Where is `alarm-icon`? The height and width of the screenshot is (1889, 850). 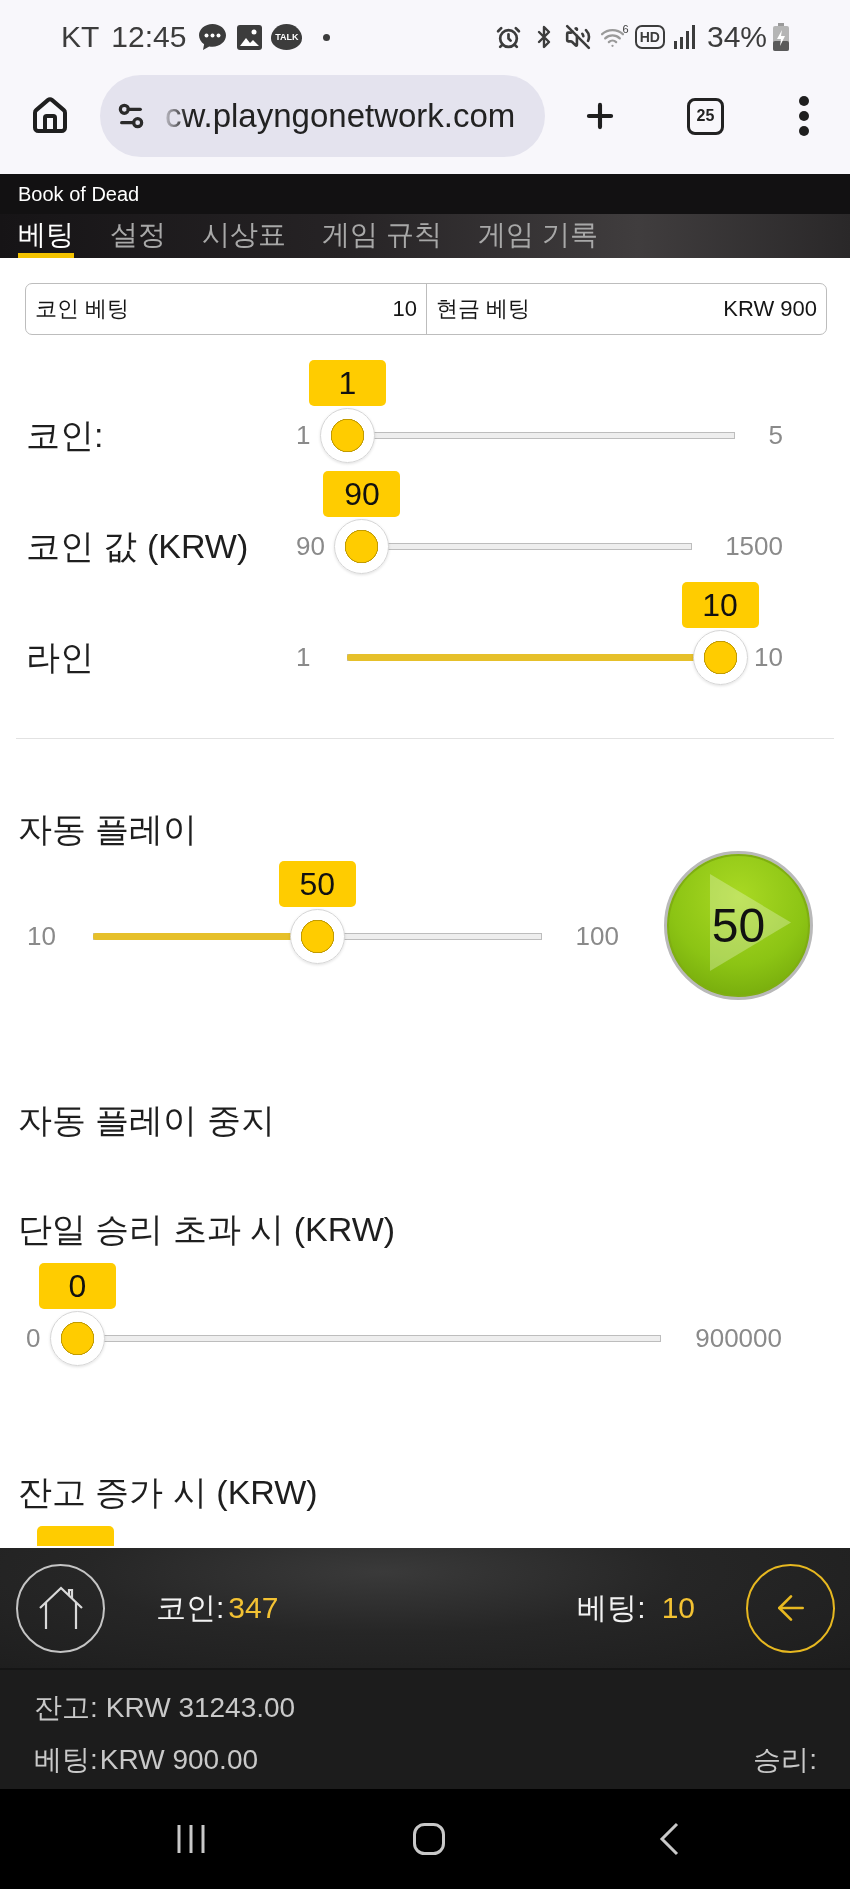 alarm-icon is located at coordinates (508, 37).